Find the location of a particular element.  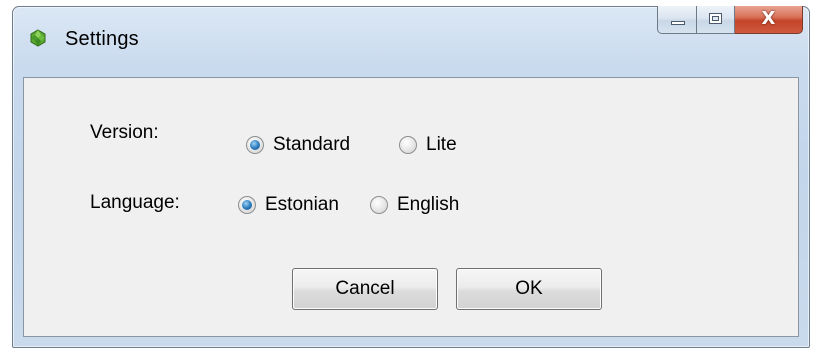

radio-label: Standard is located at coordinates (312, 144).